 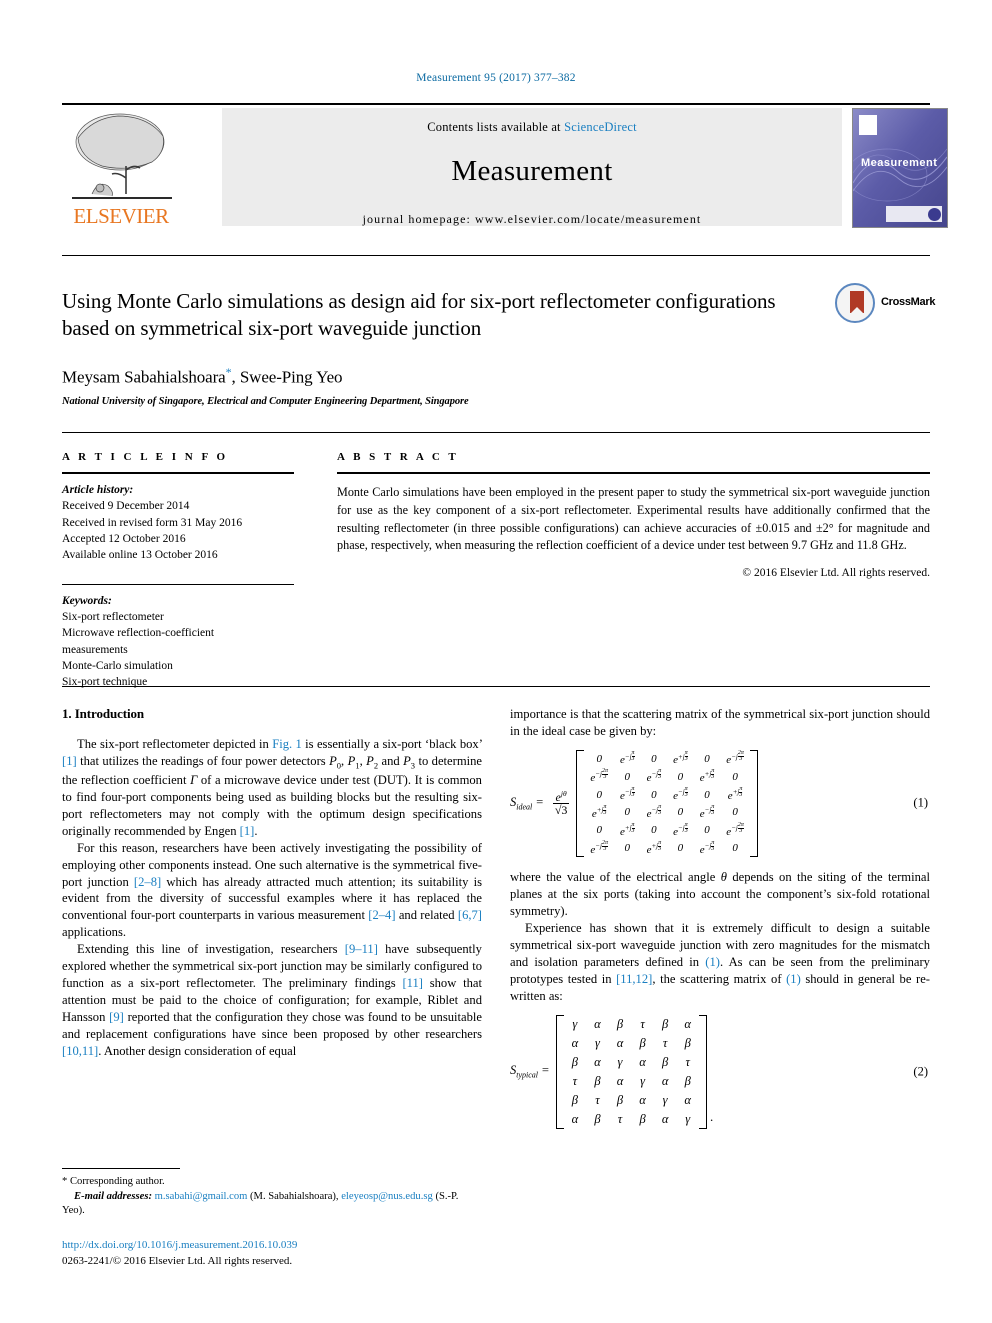 I want to click on article-info-rule, so click(x=178, y=473).